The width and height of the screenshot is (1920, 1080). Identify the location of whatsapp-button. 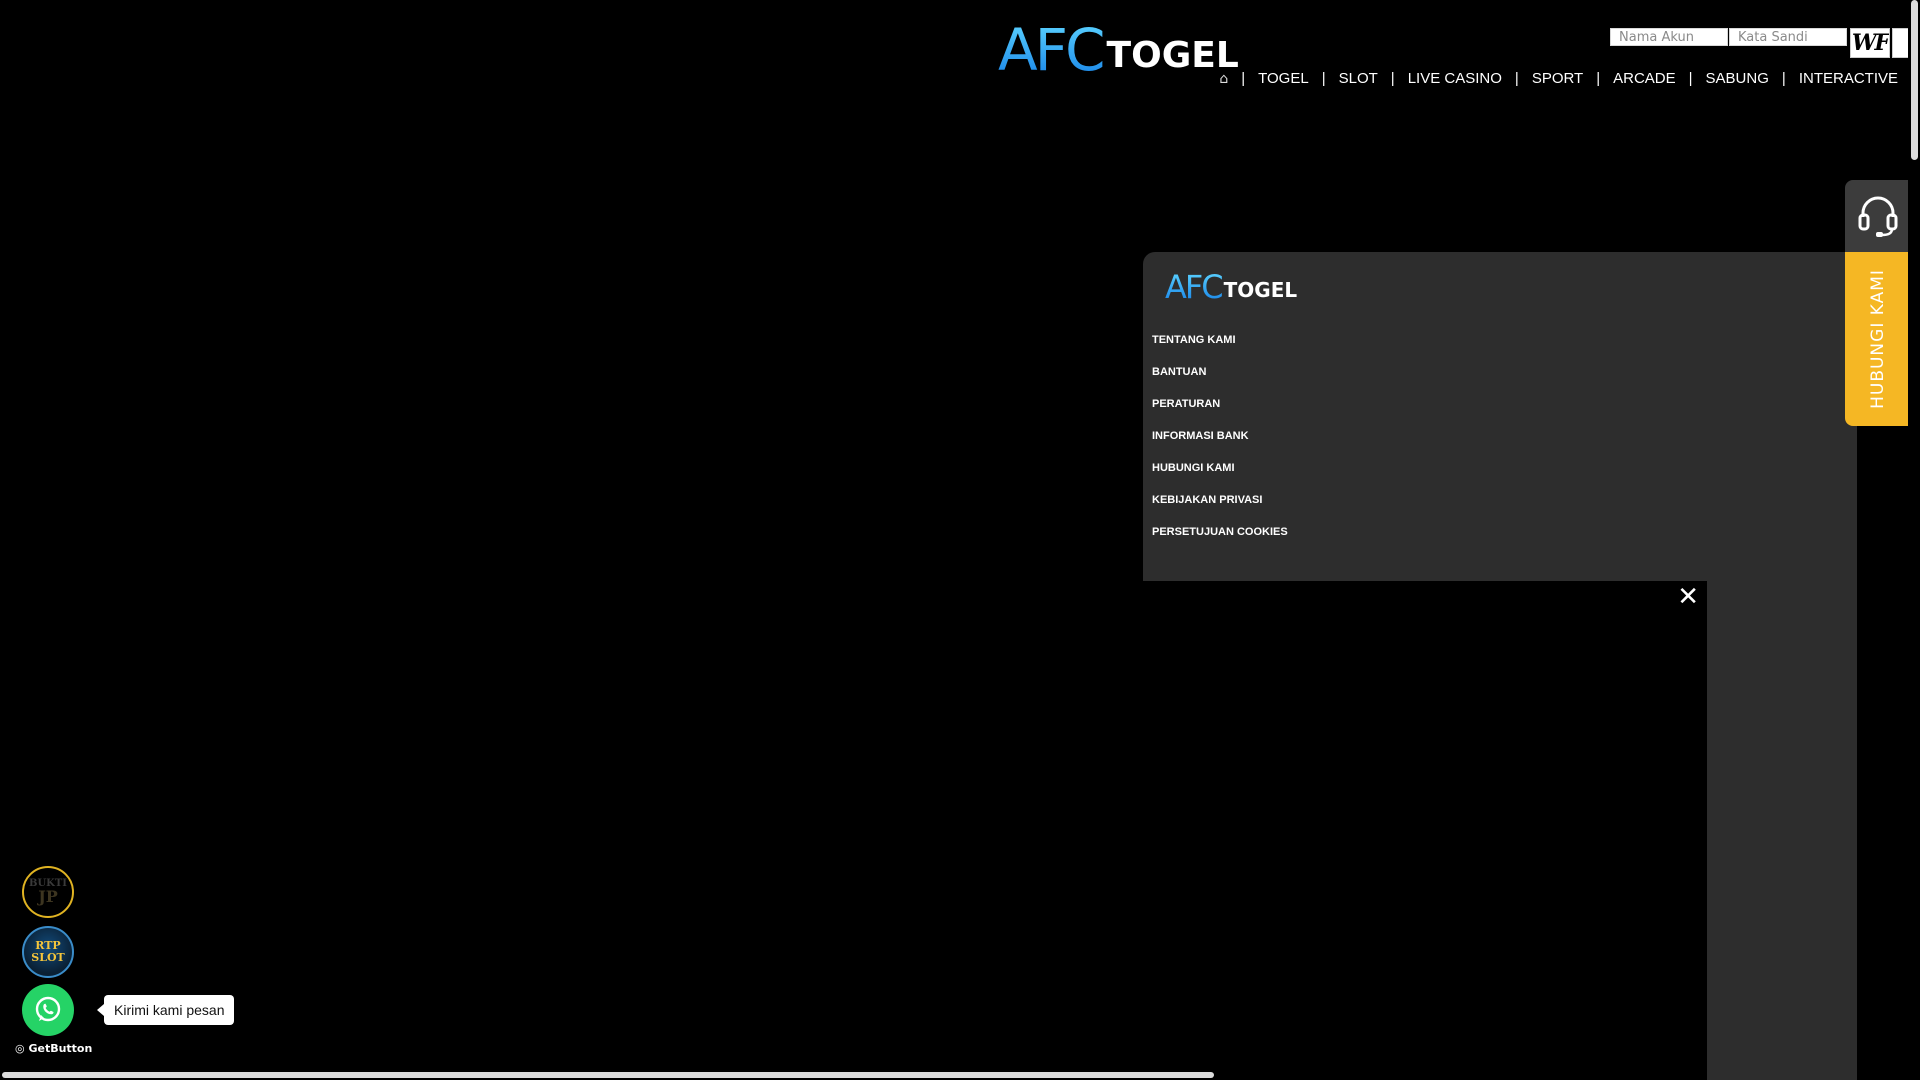
(48, 1010).